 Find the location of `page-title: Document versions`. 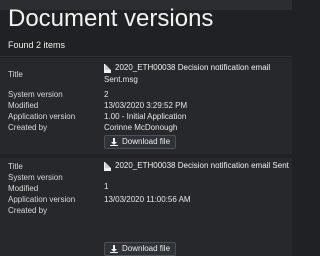

page-title: Document versions is located at coordinates (111, 18).